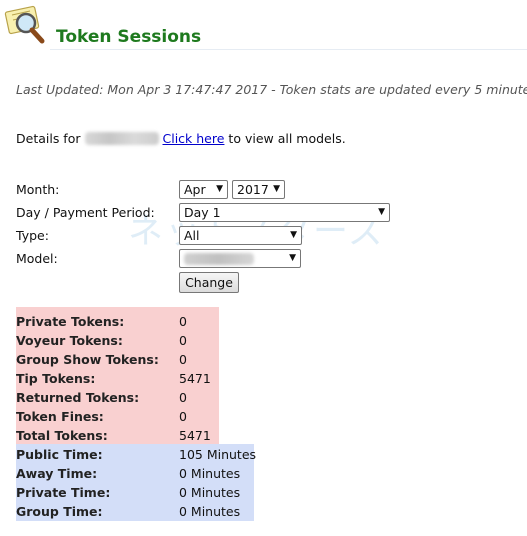 This screenshot has width=527, height=536. What do you see at coordinates (194, 138) in the screenshot?
I see `view-all-models-link: Click here` at bounding box center [194, 138].